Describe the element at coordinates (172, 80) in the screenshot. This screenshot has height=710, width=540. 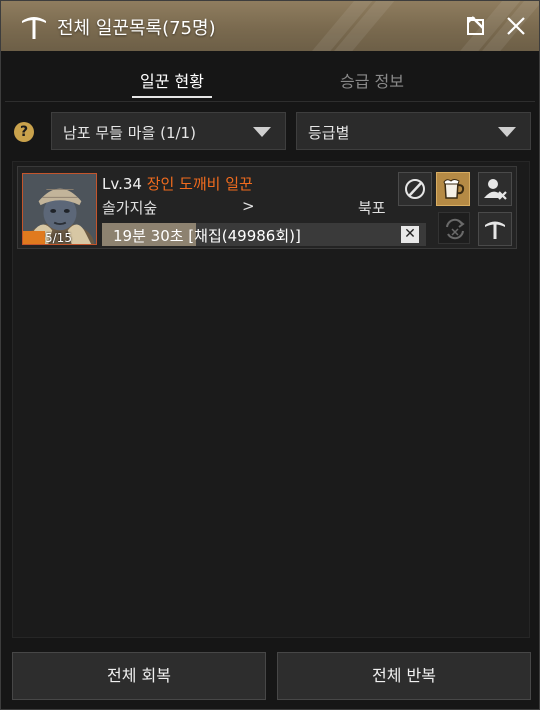
I see `tab-worker-status: 일꾼 현황` at that location.